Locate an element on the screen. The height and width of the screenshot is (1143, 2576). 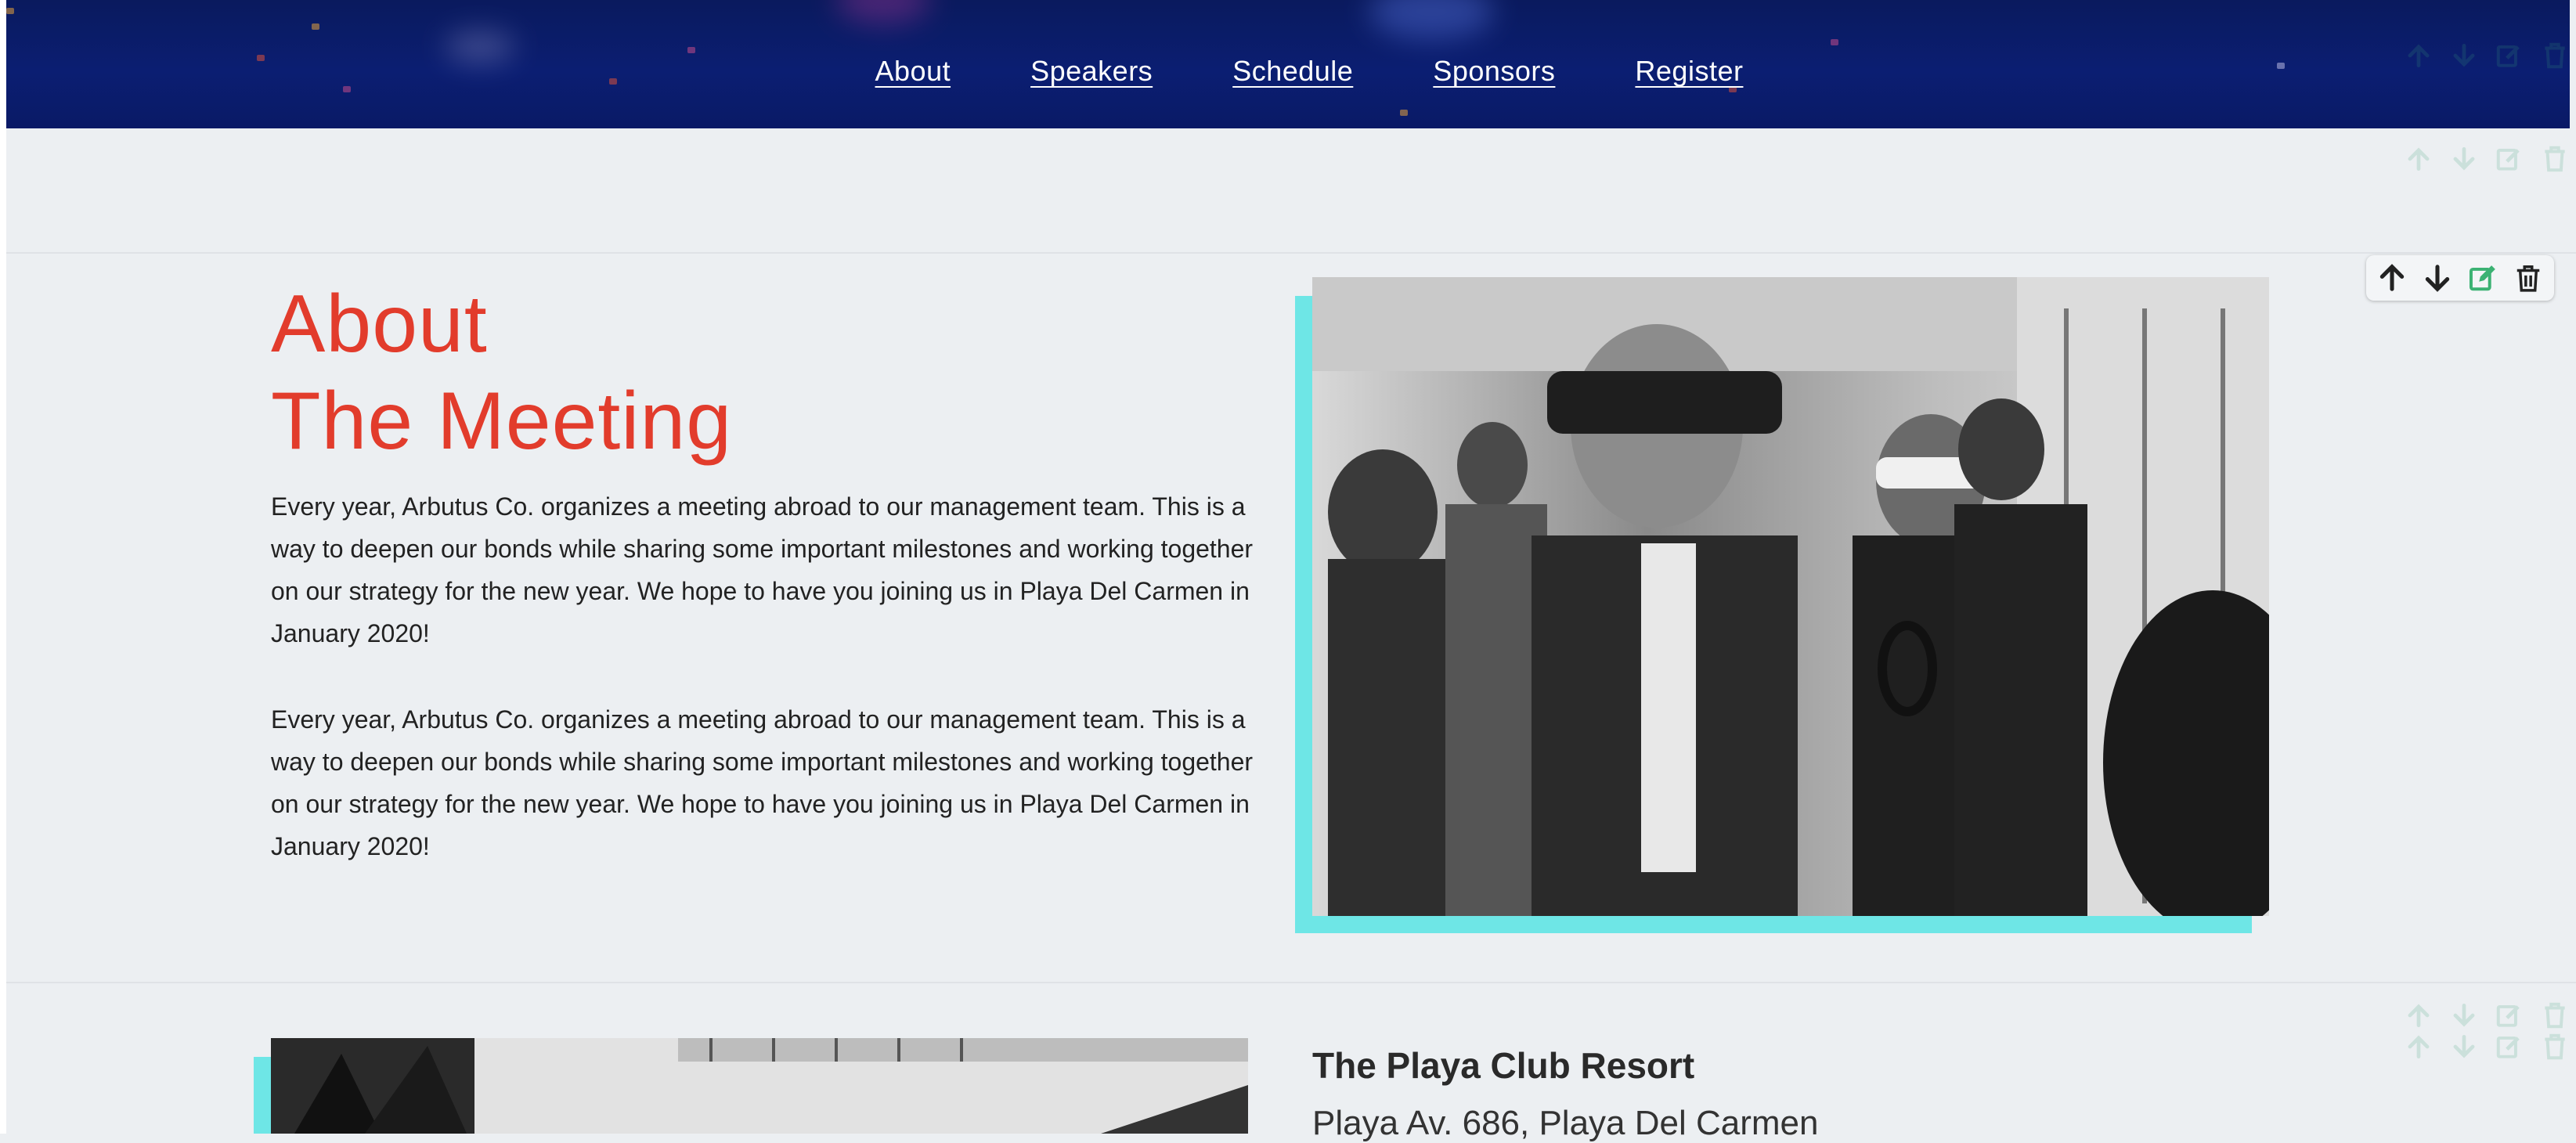
venue-address: Playa Av. 686, Playa Del Carmen is located at coordinates (1565, 1123).